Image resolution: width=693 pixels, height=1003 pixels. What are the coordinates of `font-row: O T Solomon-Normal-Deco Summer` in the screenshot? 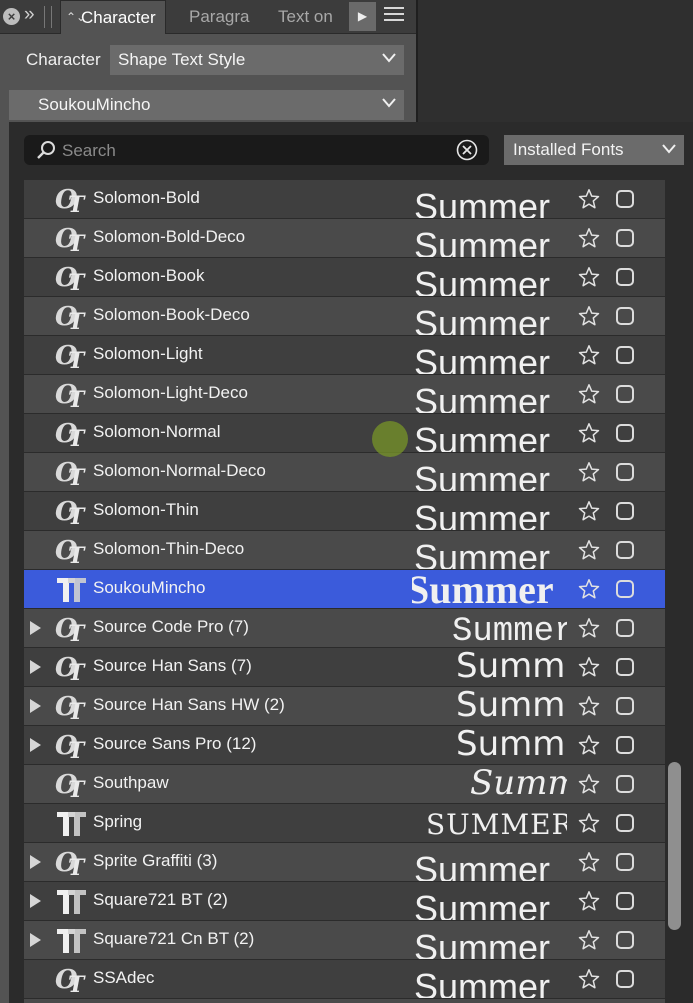 It's located at (344, 472).